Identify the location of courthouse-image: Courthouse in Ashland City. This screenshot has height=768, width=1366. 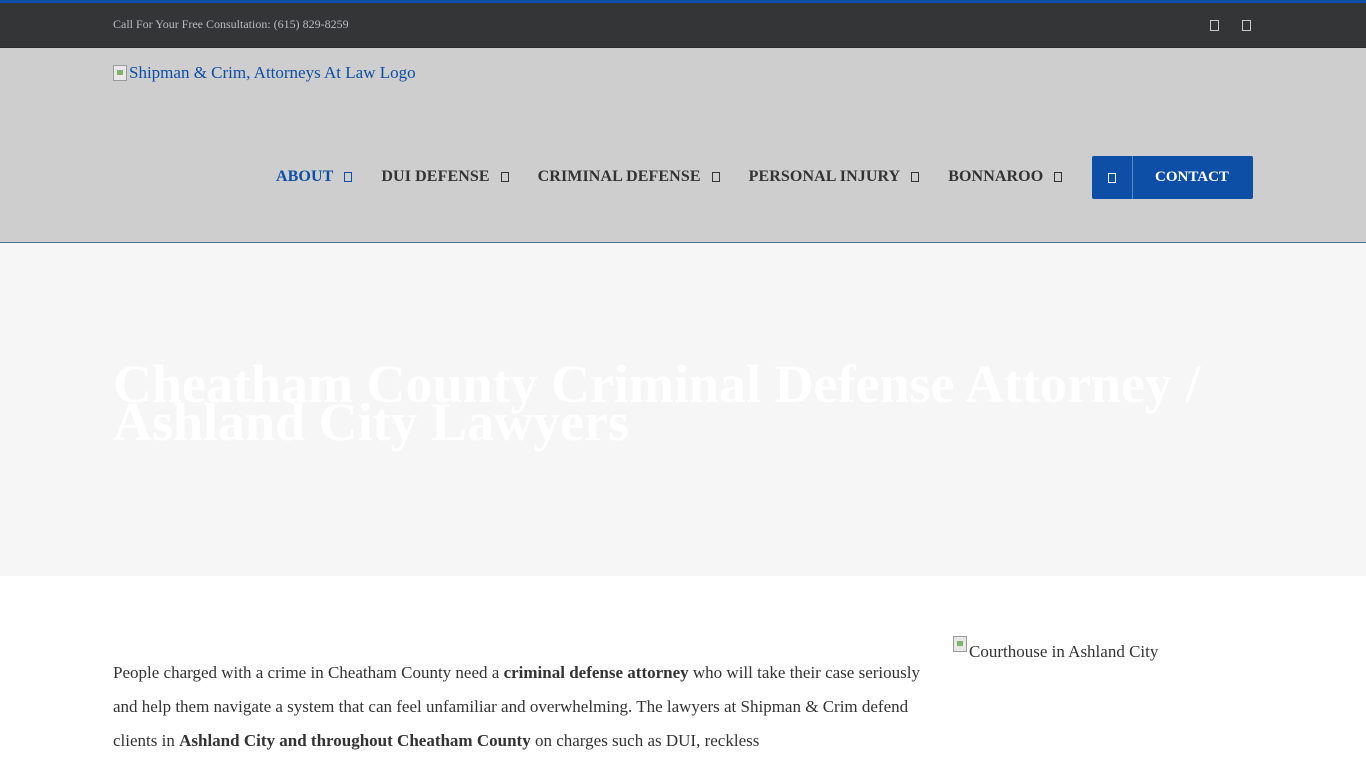
(1055, 649).